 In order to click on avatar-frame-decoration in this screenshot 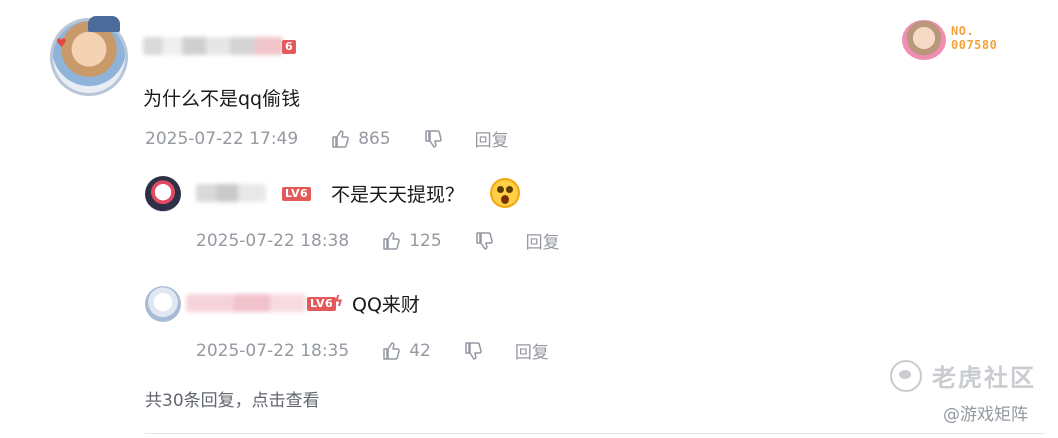, I will do `click(104, 24)`.